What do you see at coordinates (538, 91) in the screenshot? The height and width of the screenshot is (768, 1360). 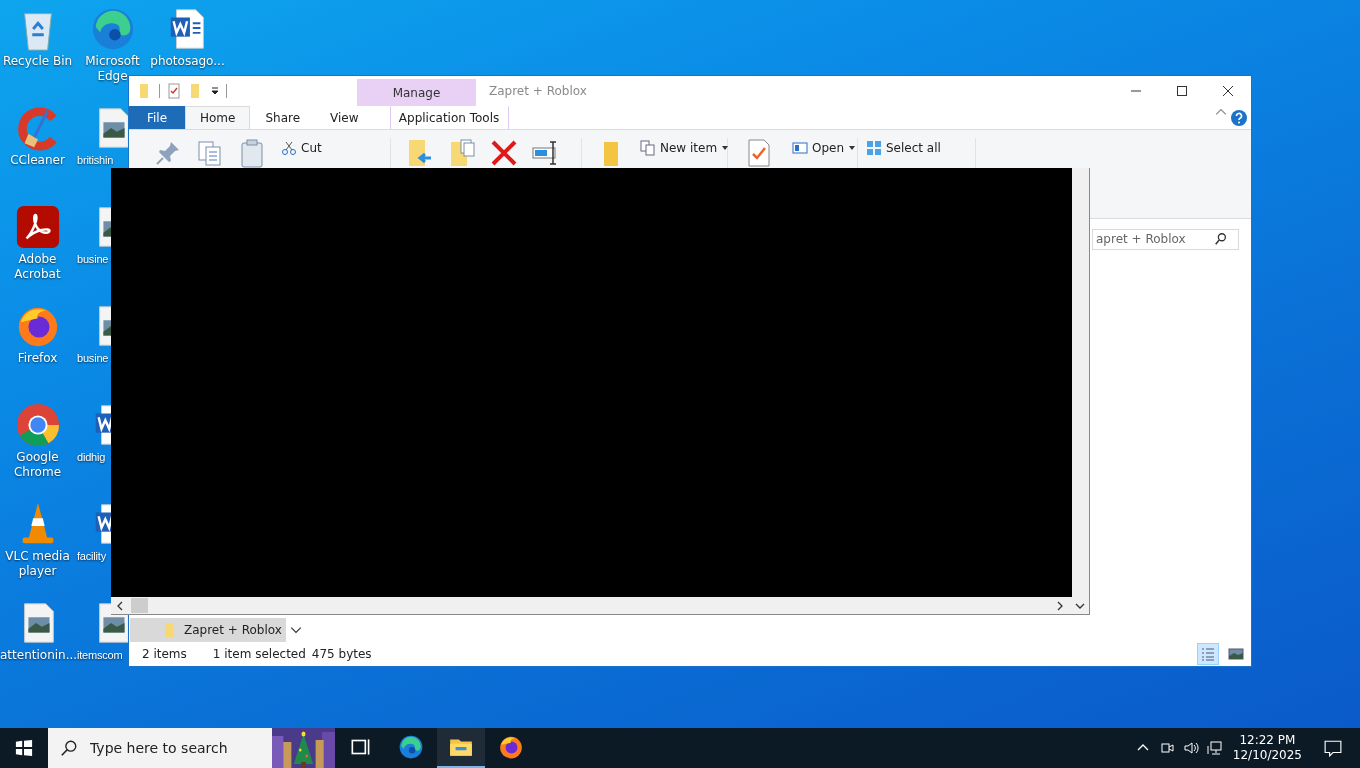 I see `window-title: Zapret + Roblox` at bounding box center [538, 91].